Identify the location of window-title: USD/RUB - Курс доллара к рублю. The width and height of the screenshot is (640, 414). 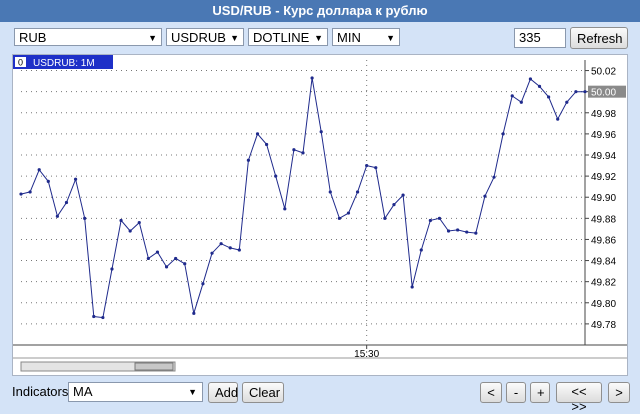
(320, 10).